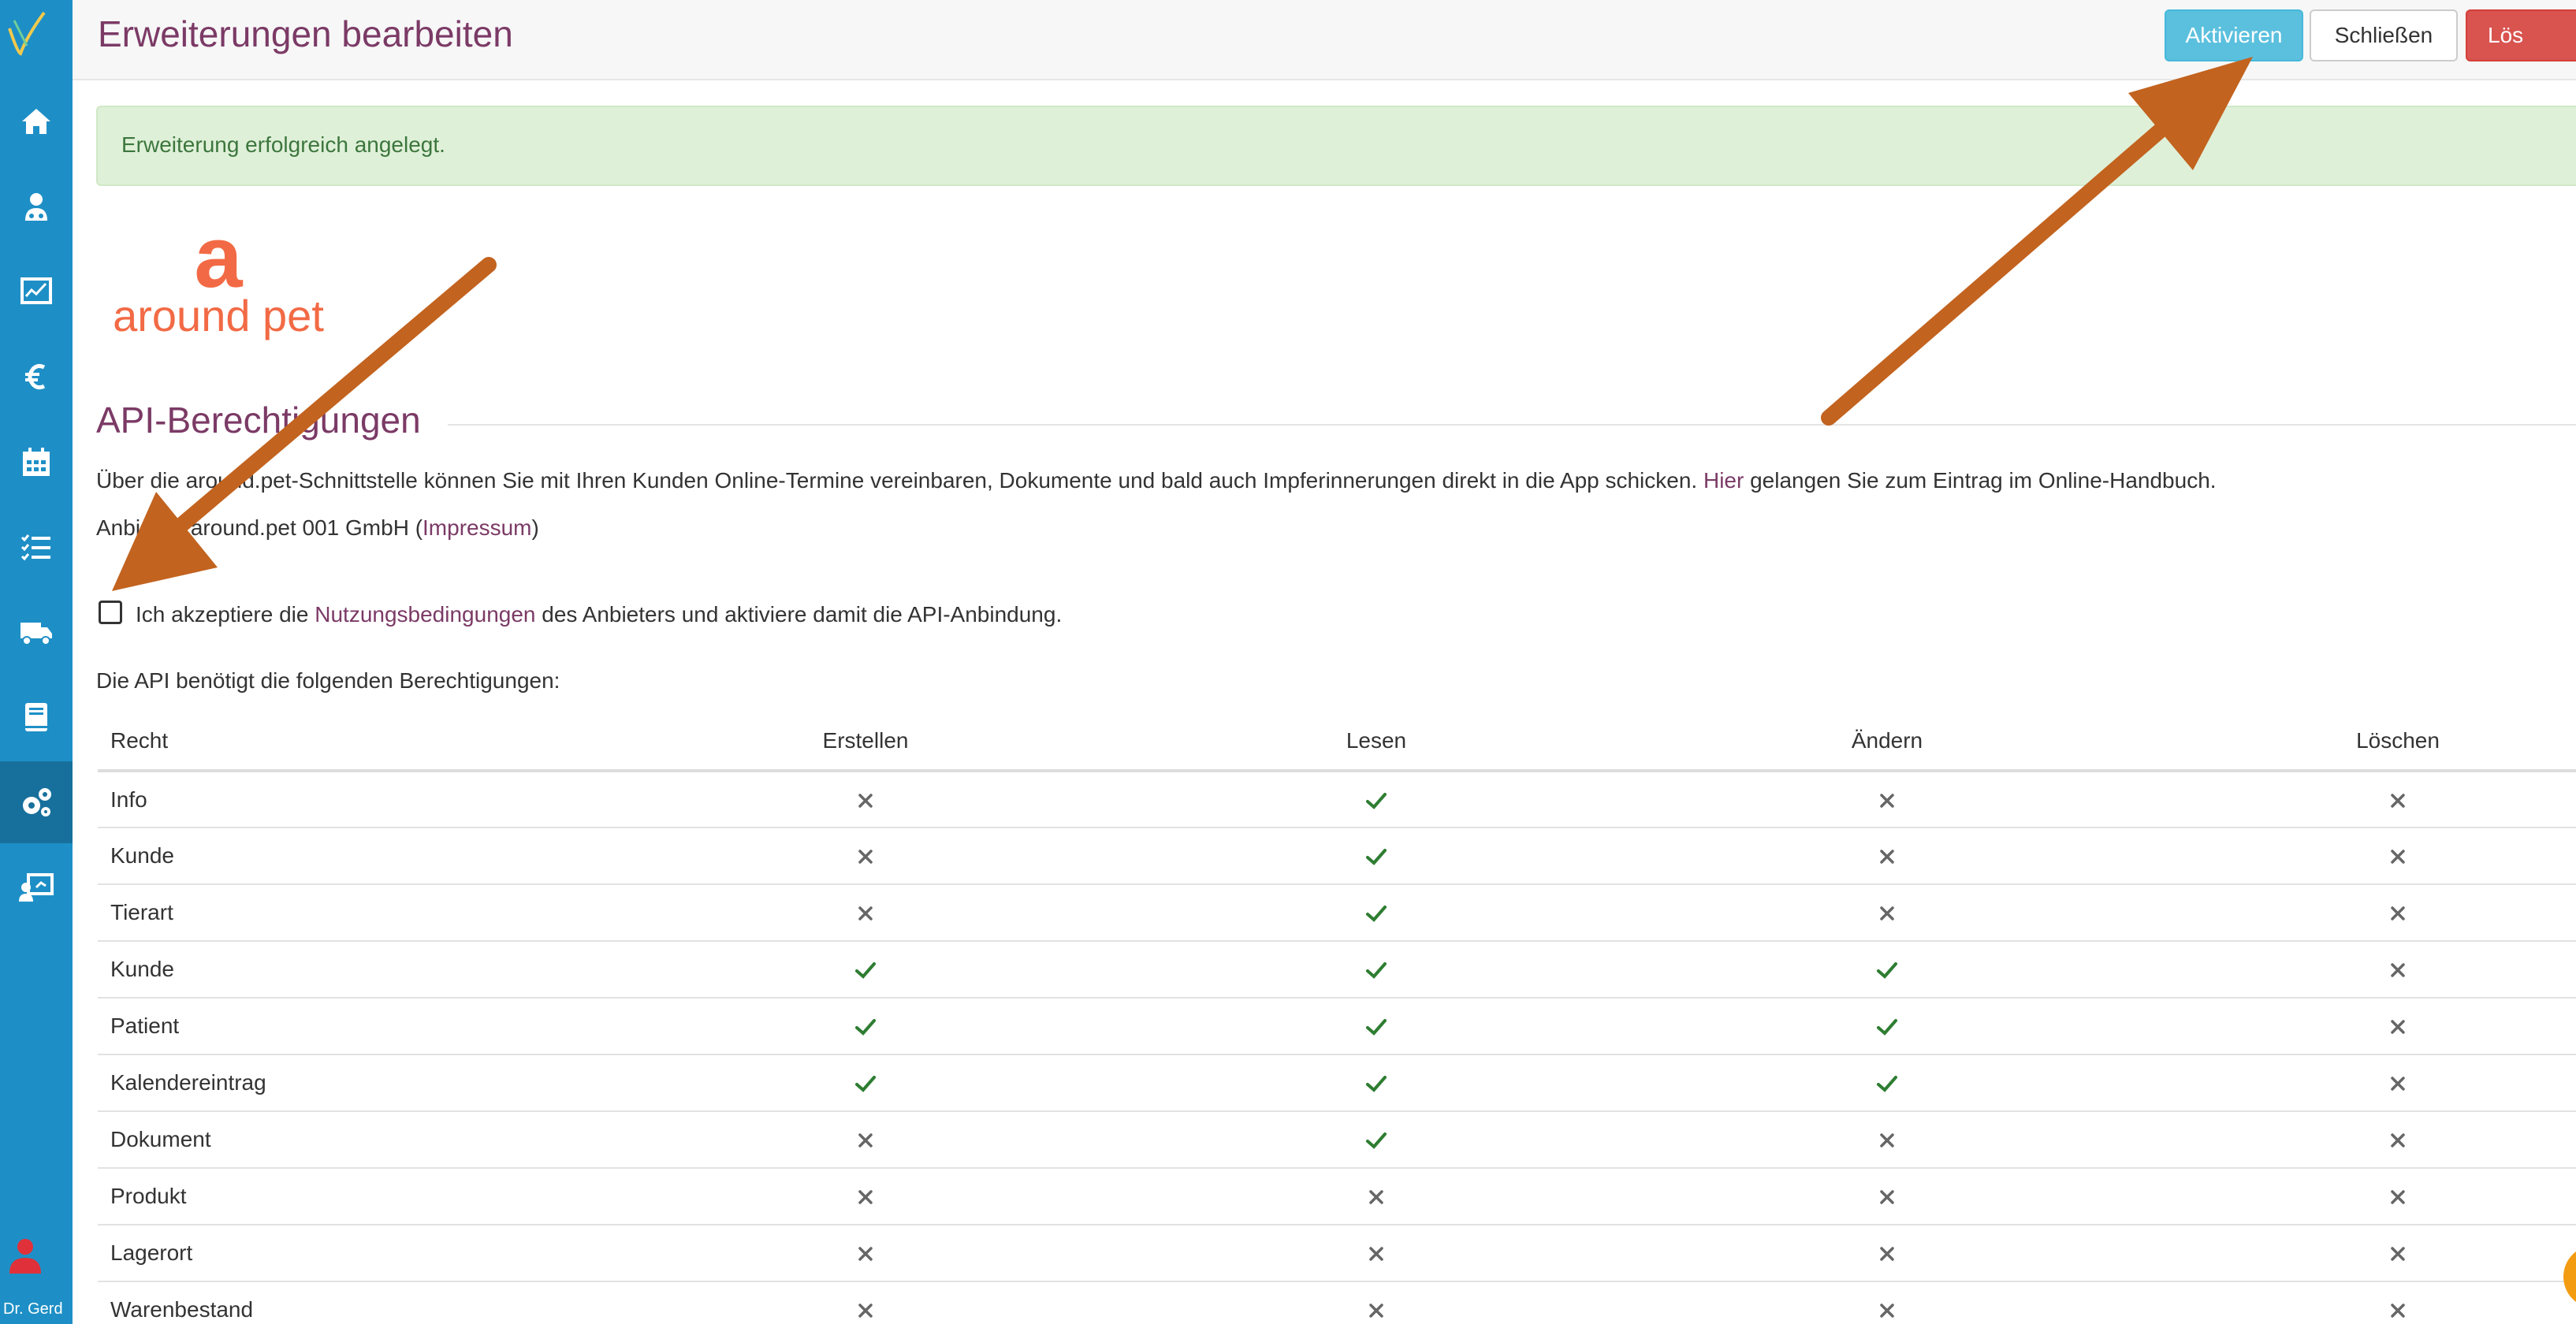 The width and height of the screenshot is (2576, 1324). What do you see at coordinates (354, 970) in the screenshot?
I see `permission-name: Kunde` at bounding box center [354, 970].